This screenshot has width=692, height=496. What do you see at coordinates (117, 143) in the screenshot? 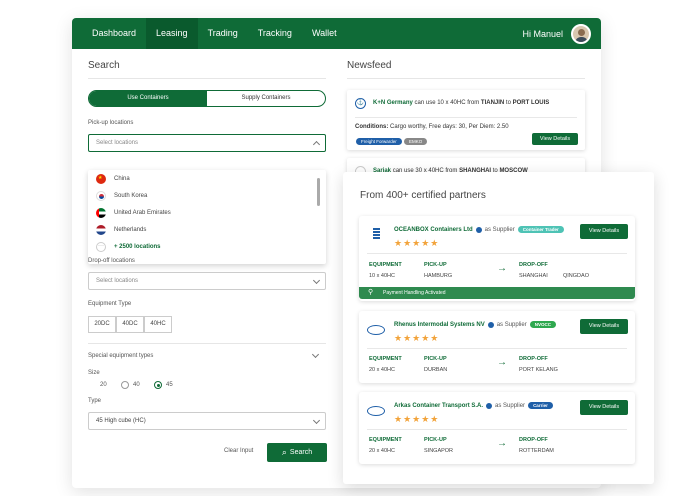
I see `pickup-placeholder: Select locations` at bounding box center [117, 143].